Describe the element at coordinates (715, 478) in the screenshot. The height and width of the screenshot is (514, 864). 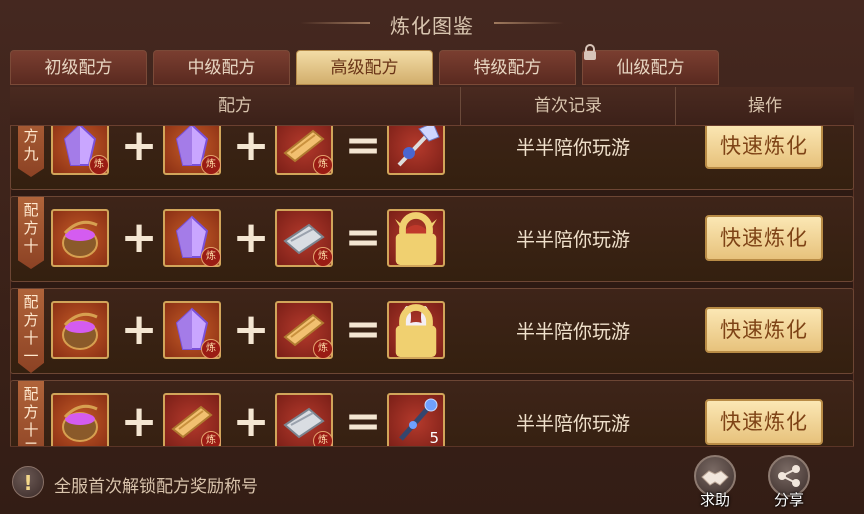
I see `handshake-icon` at that location.